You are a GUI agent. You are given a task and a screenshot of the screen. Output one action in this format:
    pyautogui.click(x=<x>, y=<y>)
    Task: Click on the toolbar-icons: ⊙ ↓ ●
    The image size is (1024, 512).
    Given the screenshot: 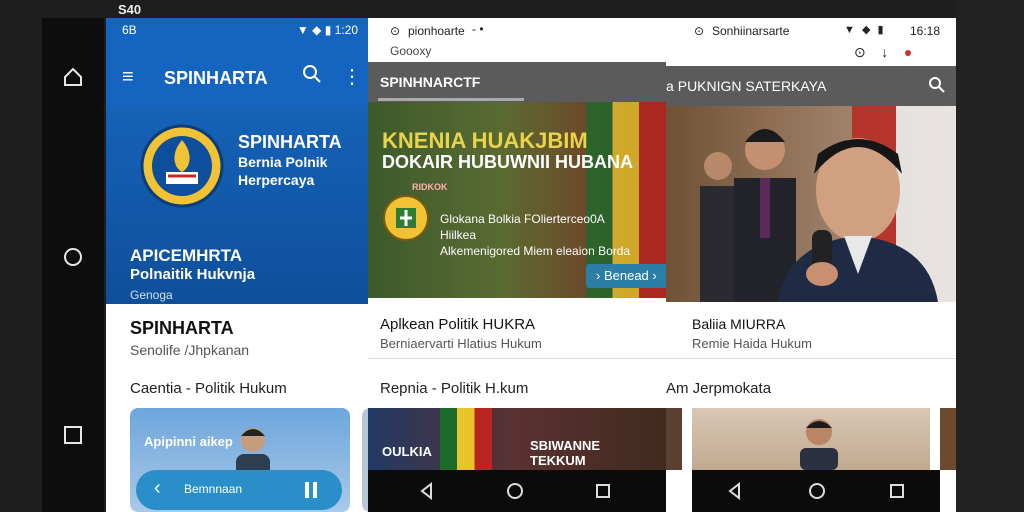 What is the action you would take?
    pyautogui.click(x=883, y=52)
    